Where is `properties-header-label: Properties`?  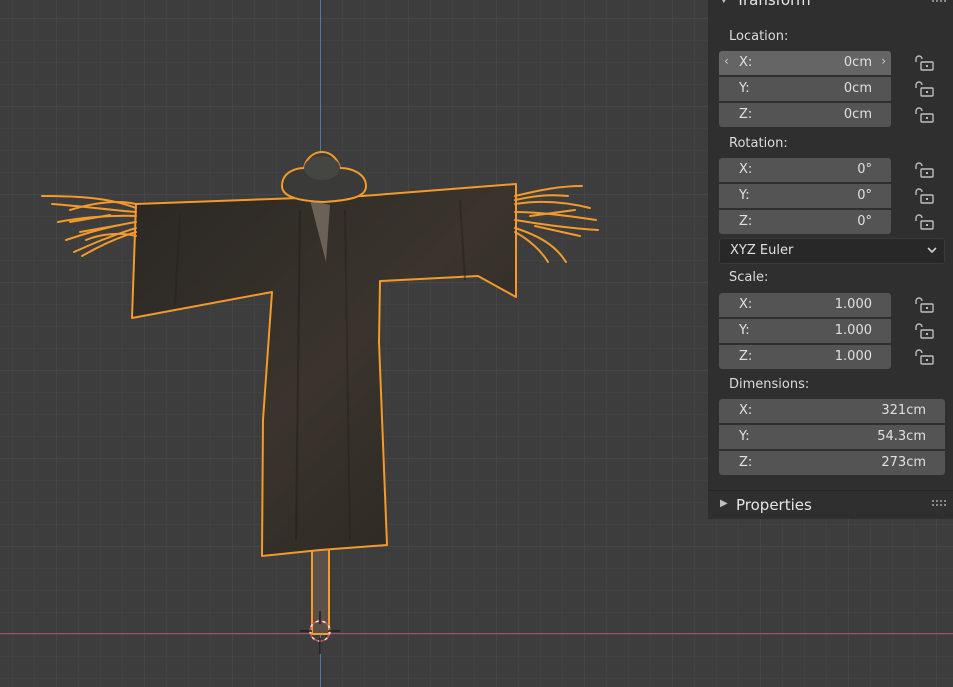 properties-header-label: Properties is located at coordinates (774, 505).